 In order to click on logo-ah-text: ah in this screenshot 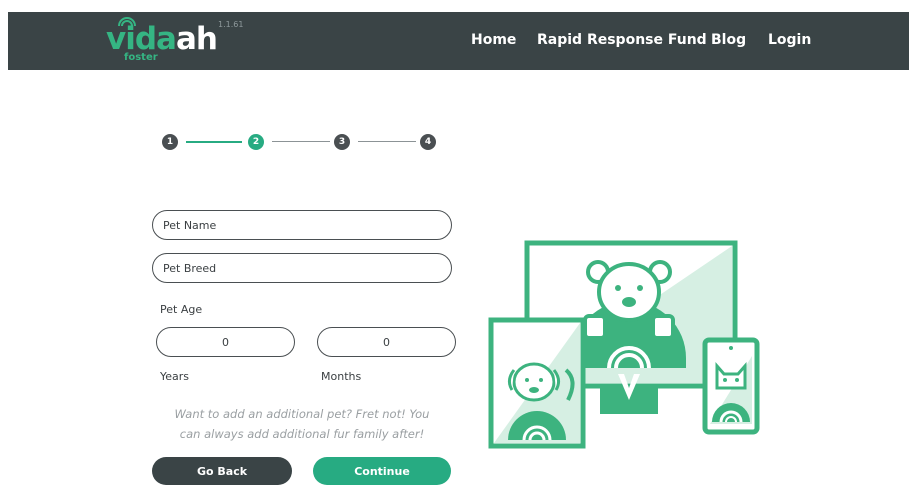, I will do `click(196, 39)`.